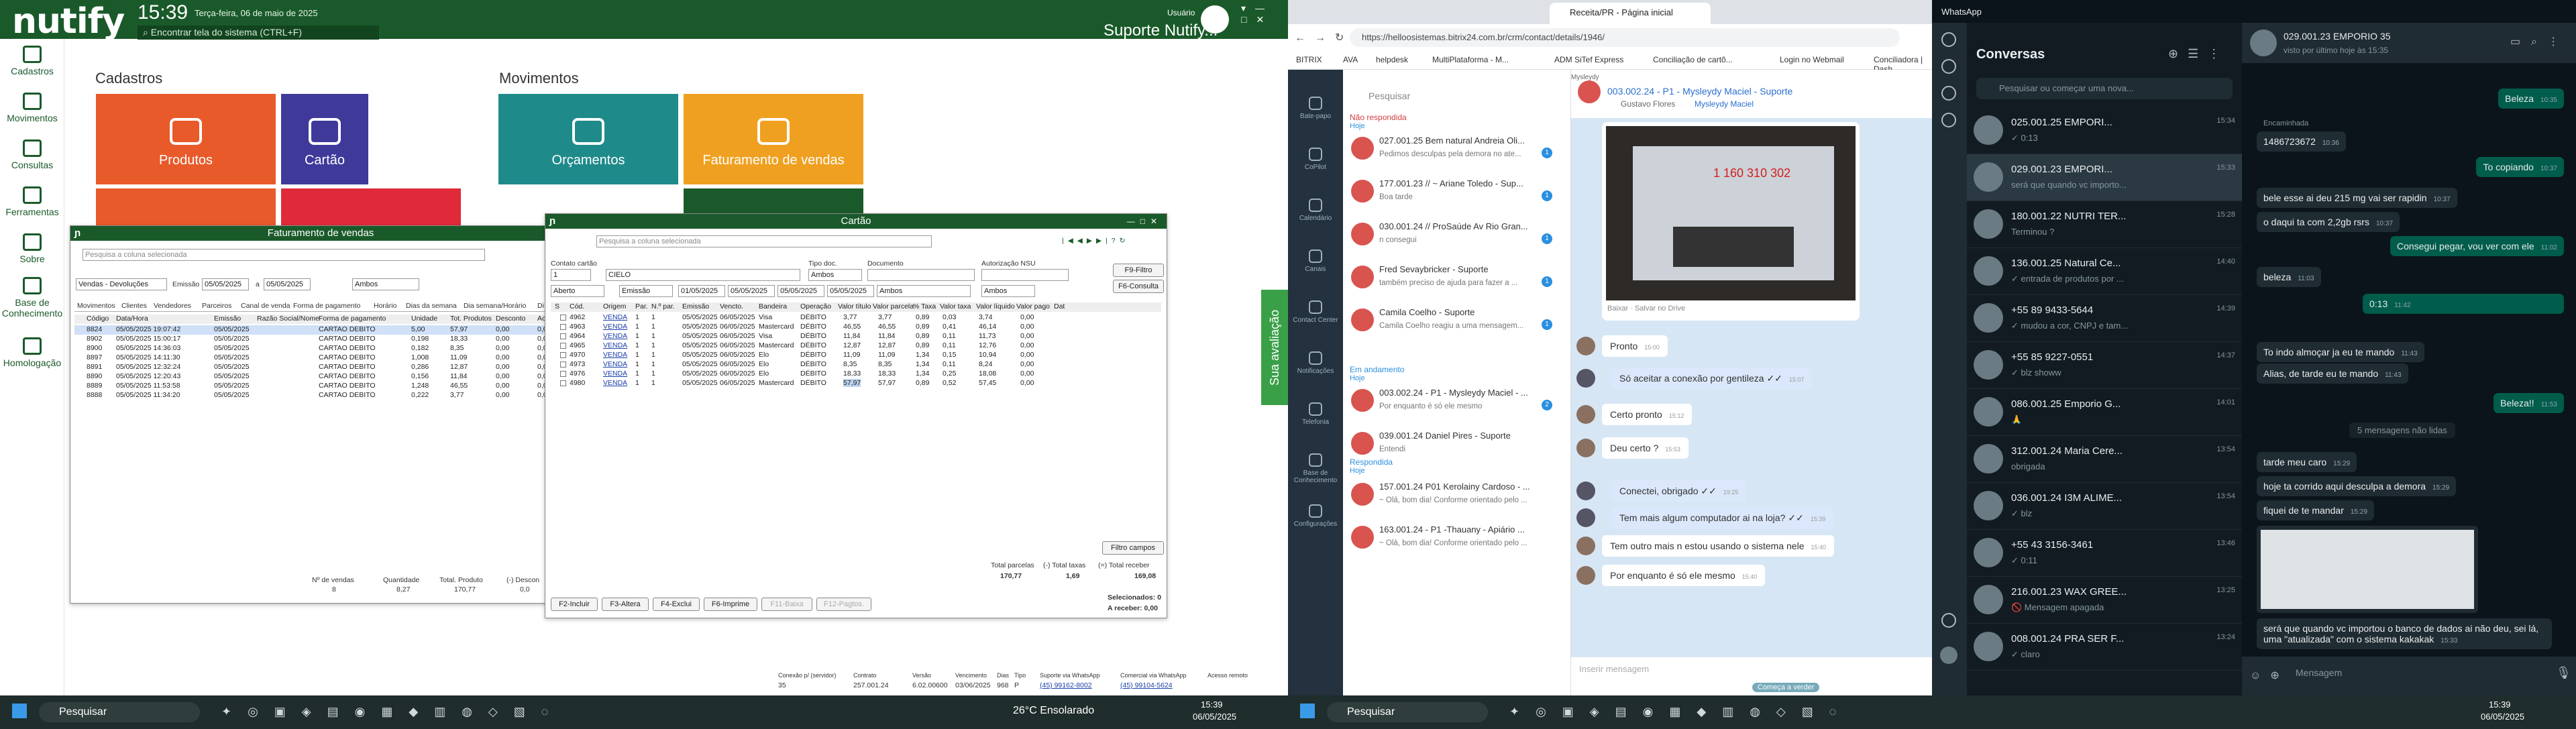 Image resolution: width=2576 pixels, height=729 pixels. Describe the element at coordinates (1646, 308) in the screenshot. I see `image-actions: Baixar · Salvar no Drive` at that location.